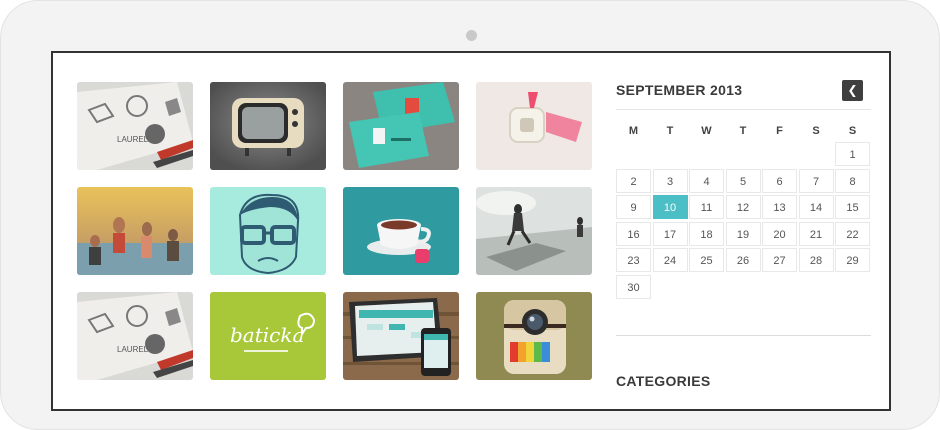 This screenshot has width=940, height=430. I want to click on calendar-day: 16, so click(633, 233).